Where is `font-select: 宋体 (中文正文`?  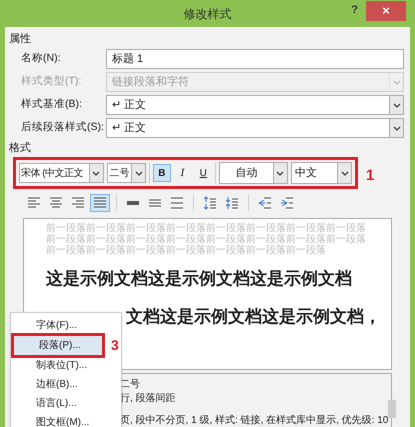 font-select: 宋体 (中文正文 is located at coordinates (61, 173).